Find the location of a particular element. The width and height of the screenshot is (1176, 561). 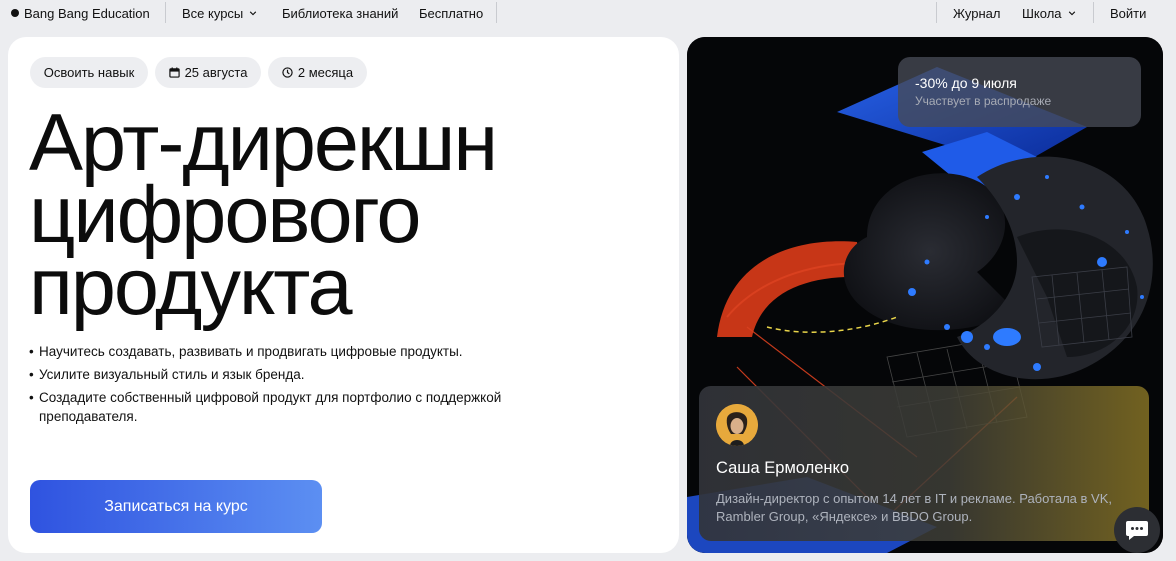

list-item: Усилите визуальный стиль и язык бренда. is located at coordinates (294, 374).